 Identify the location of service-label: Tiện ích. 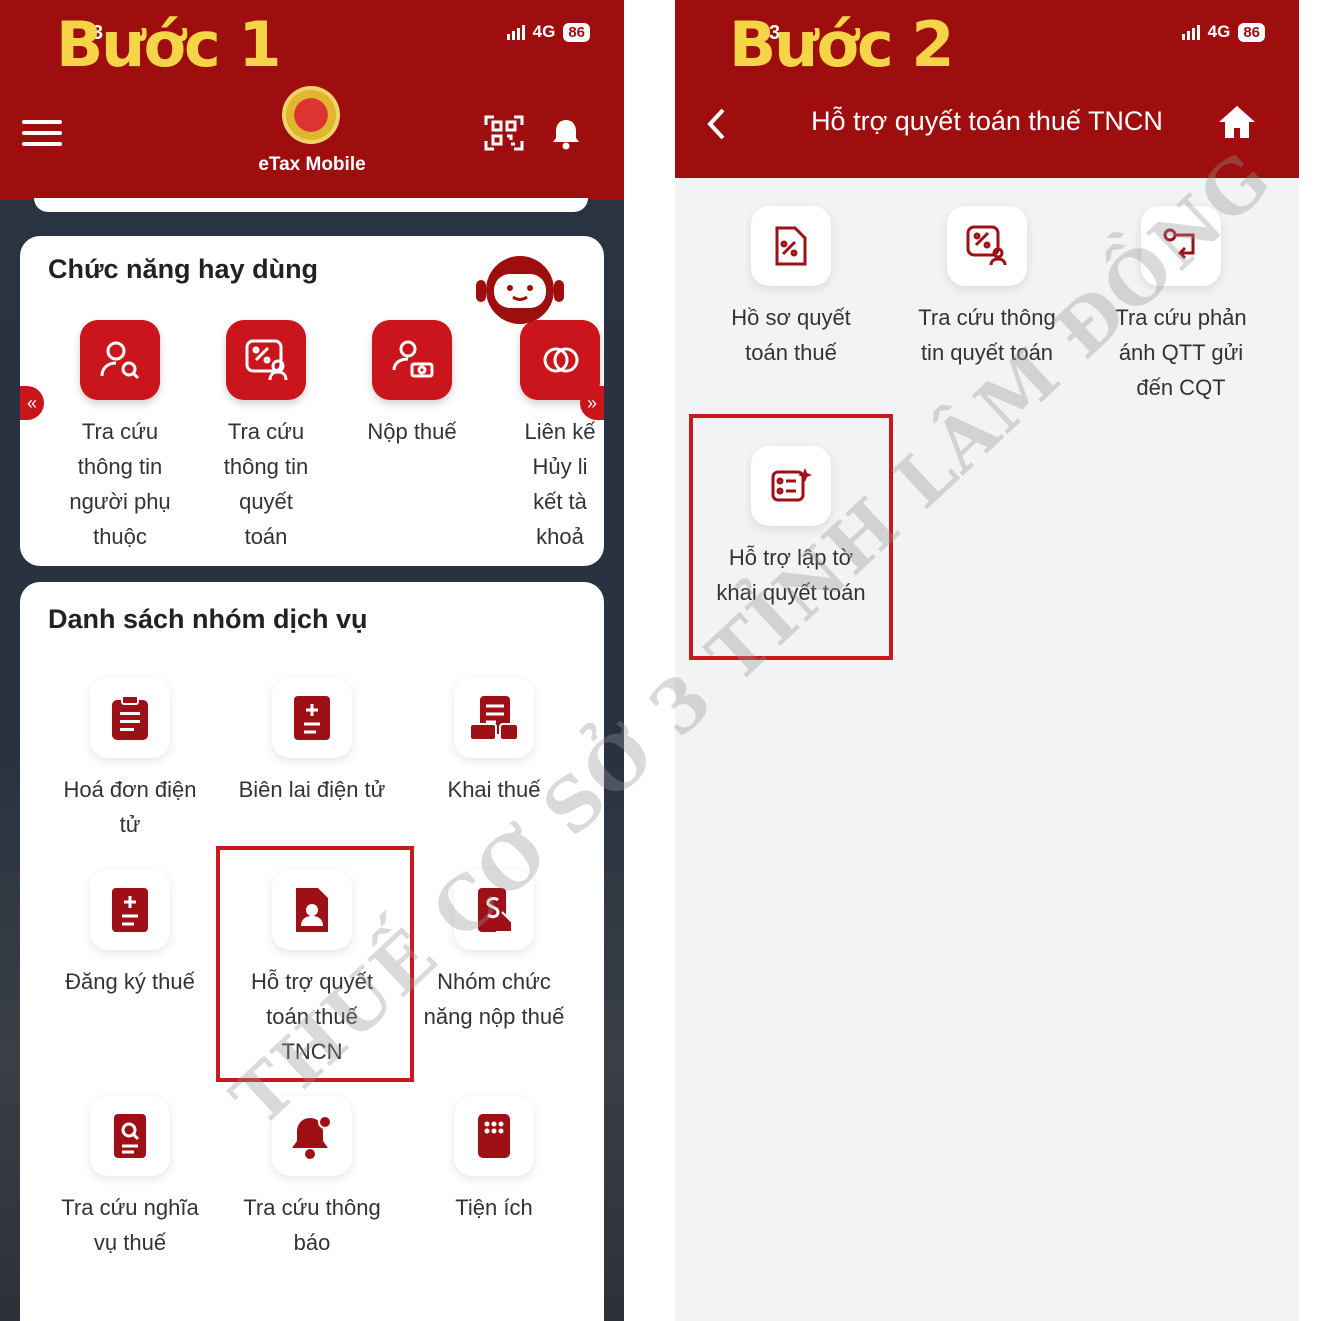
(494, 1207).